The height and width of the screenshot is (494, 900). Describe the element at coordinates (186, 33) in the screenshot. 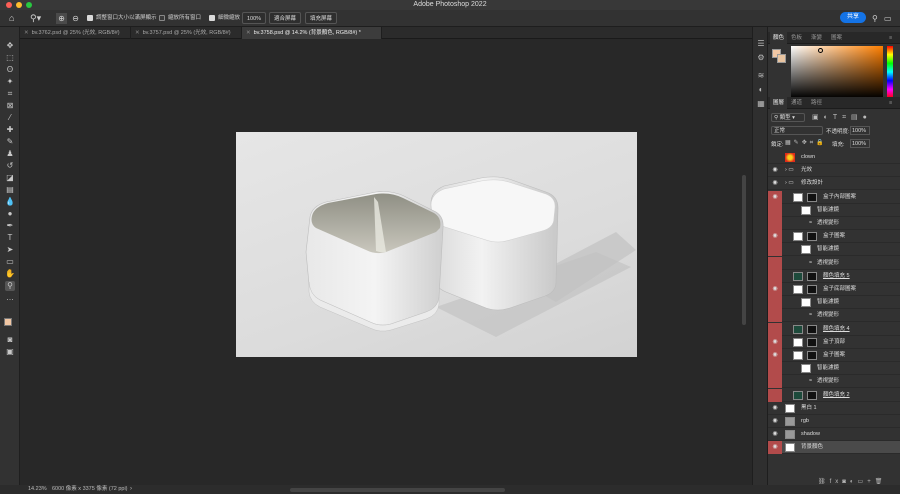

I see `tab-doc-2: ✕ bv.3757.psd @ 25% (光效, RGB/8#)` at that location.